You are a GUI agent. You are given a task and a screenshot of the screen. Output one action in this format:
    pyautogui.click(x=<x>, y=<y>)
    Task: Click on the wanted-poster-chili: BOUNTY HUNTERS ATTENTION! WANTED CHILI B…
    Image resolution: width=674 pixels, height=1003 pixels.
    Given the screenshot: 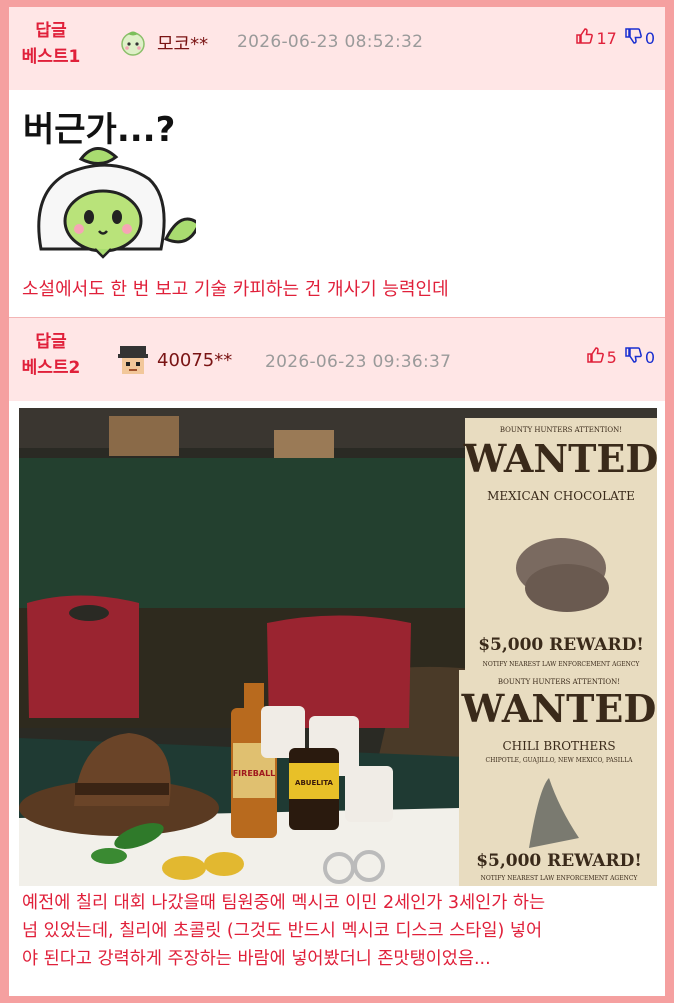 What is the action you would take?
    pyautogui.click(x=558, y=778)
    